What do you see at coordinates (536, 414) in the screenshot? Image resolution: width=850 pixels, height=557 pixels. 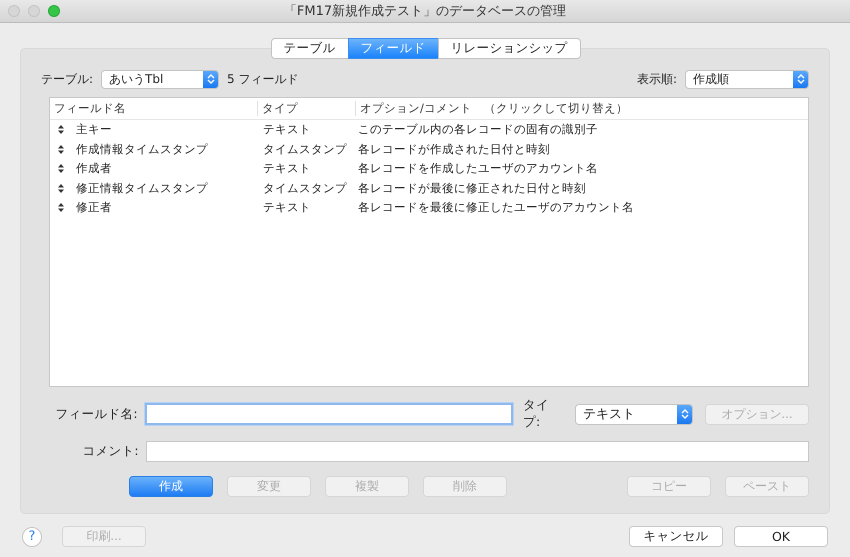 I see `type-label: タイプ:` at bounding box center [536, 414].